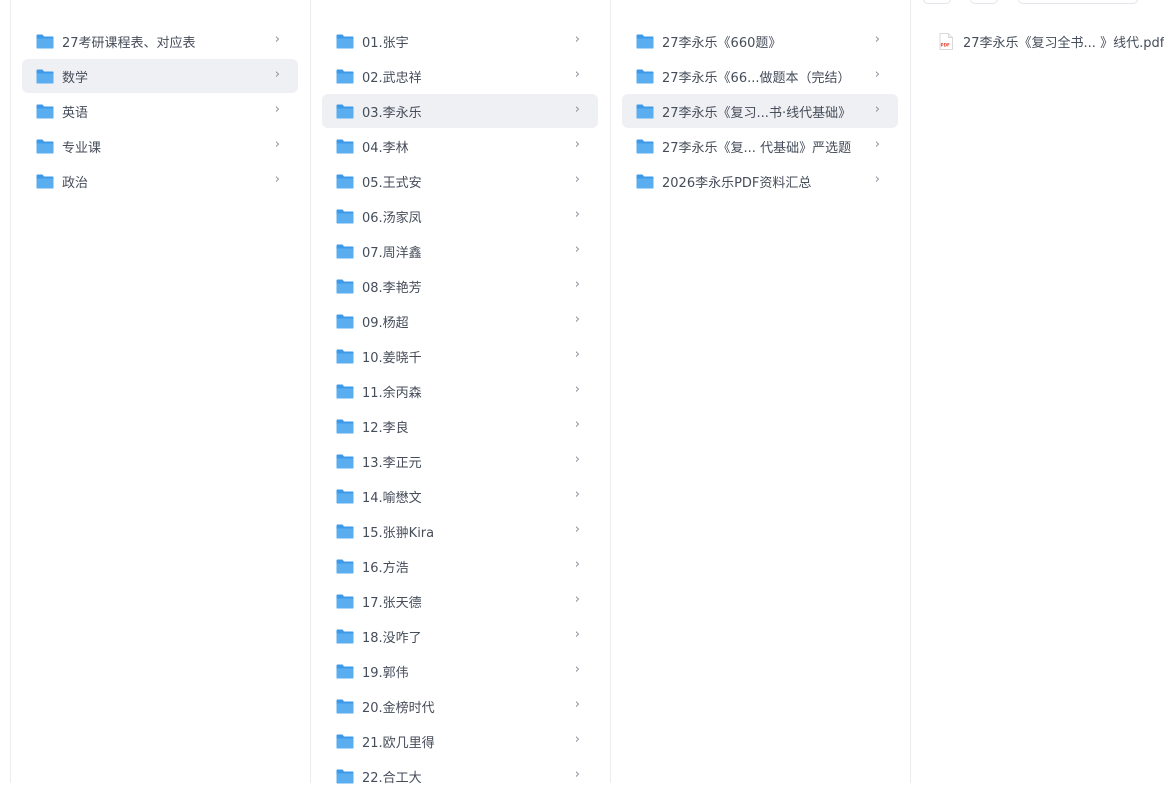 The height and width of the screenshot is (793, 1164). What do you see at coordinates (392, 358) in the screenshot?
I see `folder-label: 10.姜晓千` at bounding box center [392, 358].